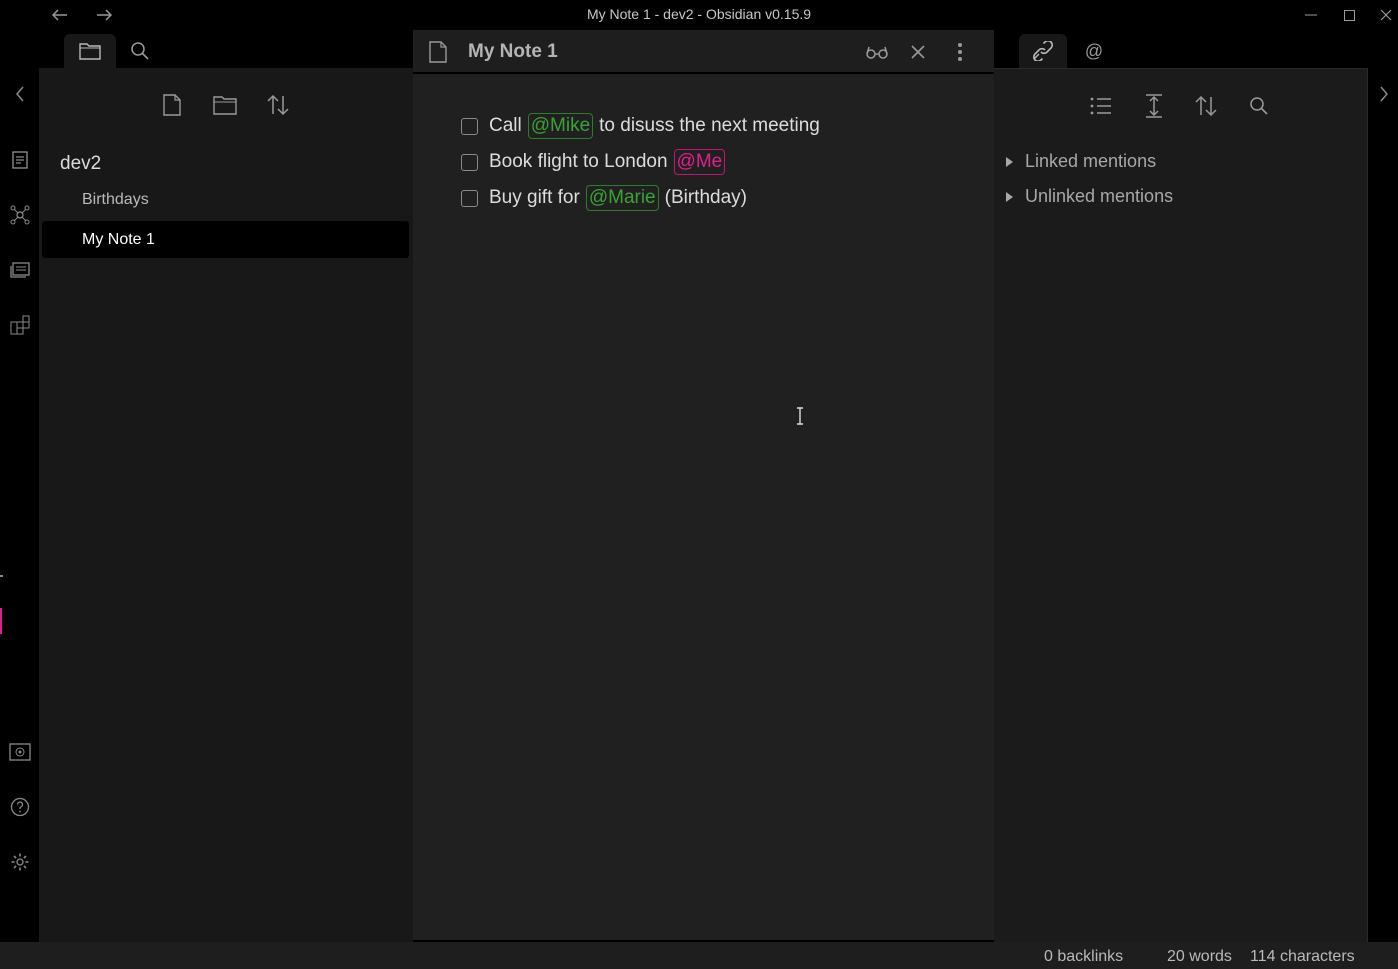 The height and width of the screenshot is (969, 1398). I want to click on linked-mentions-label: Linked mentions, so click(1091, 161).